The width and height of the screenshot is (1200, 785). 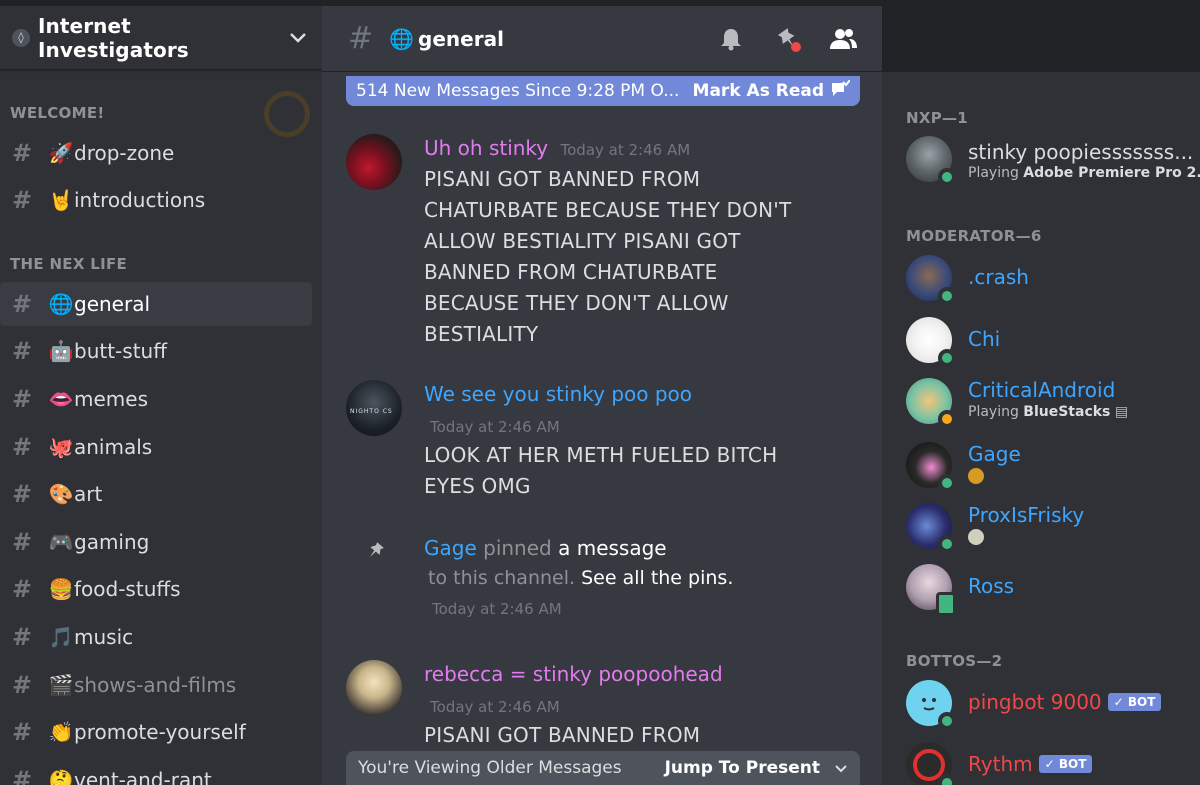 What do you see at coordinates (156, 447) in the screenshot?
I see `channel-animals: # 🐙 animals` at bounding box center [156, 447].